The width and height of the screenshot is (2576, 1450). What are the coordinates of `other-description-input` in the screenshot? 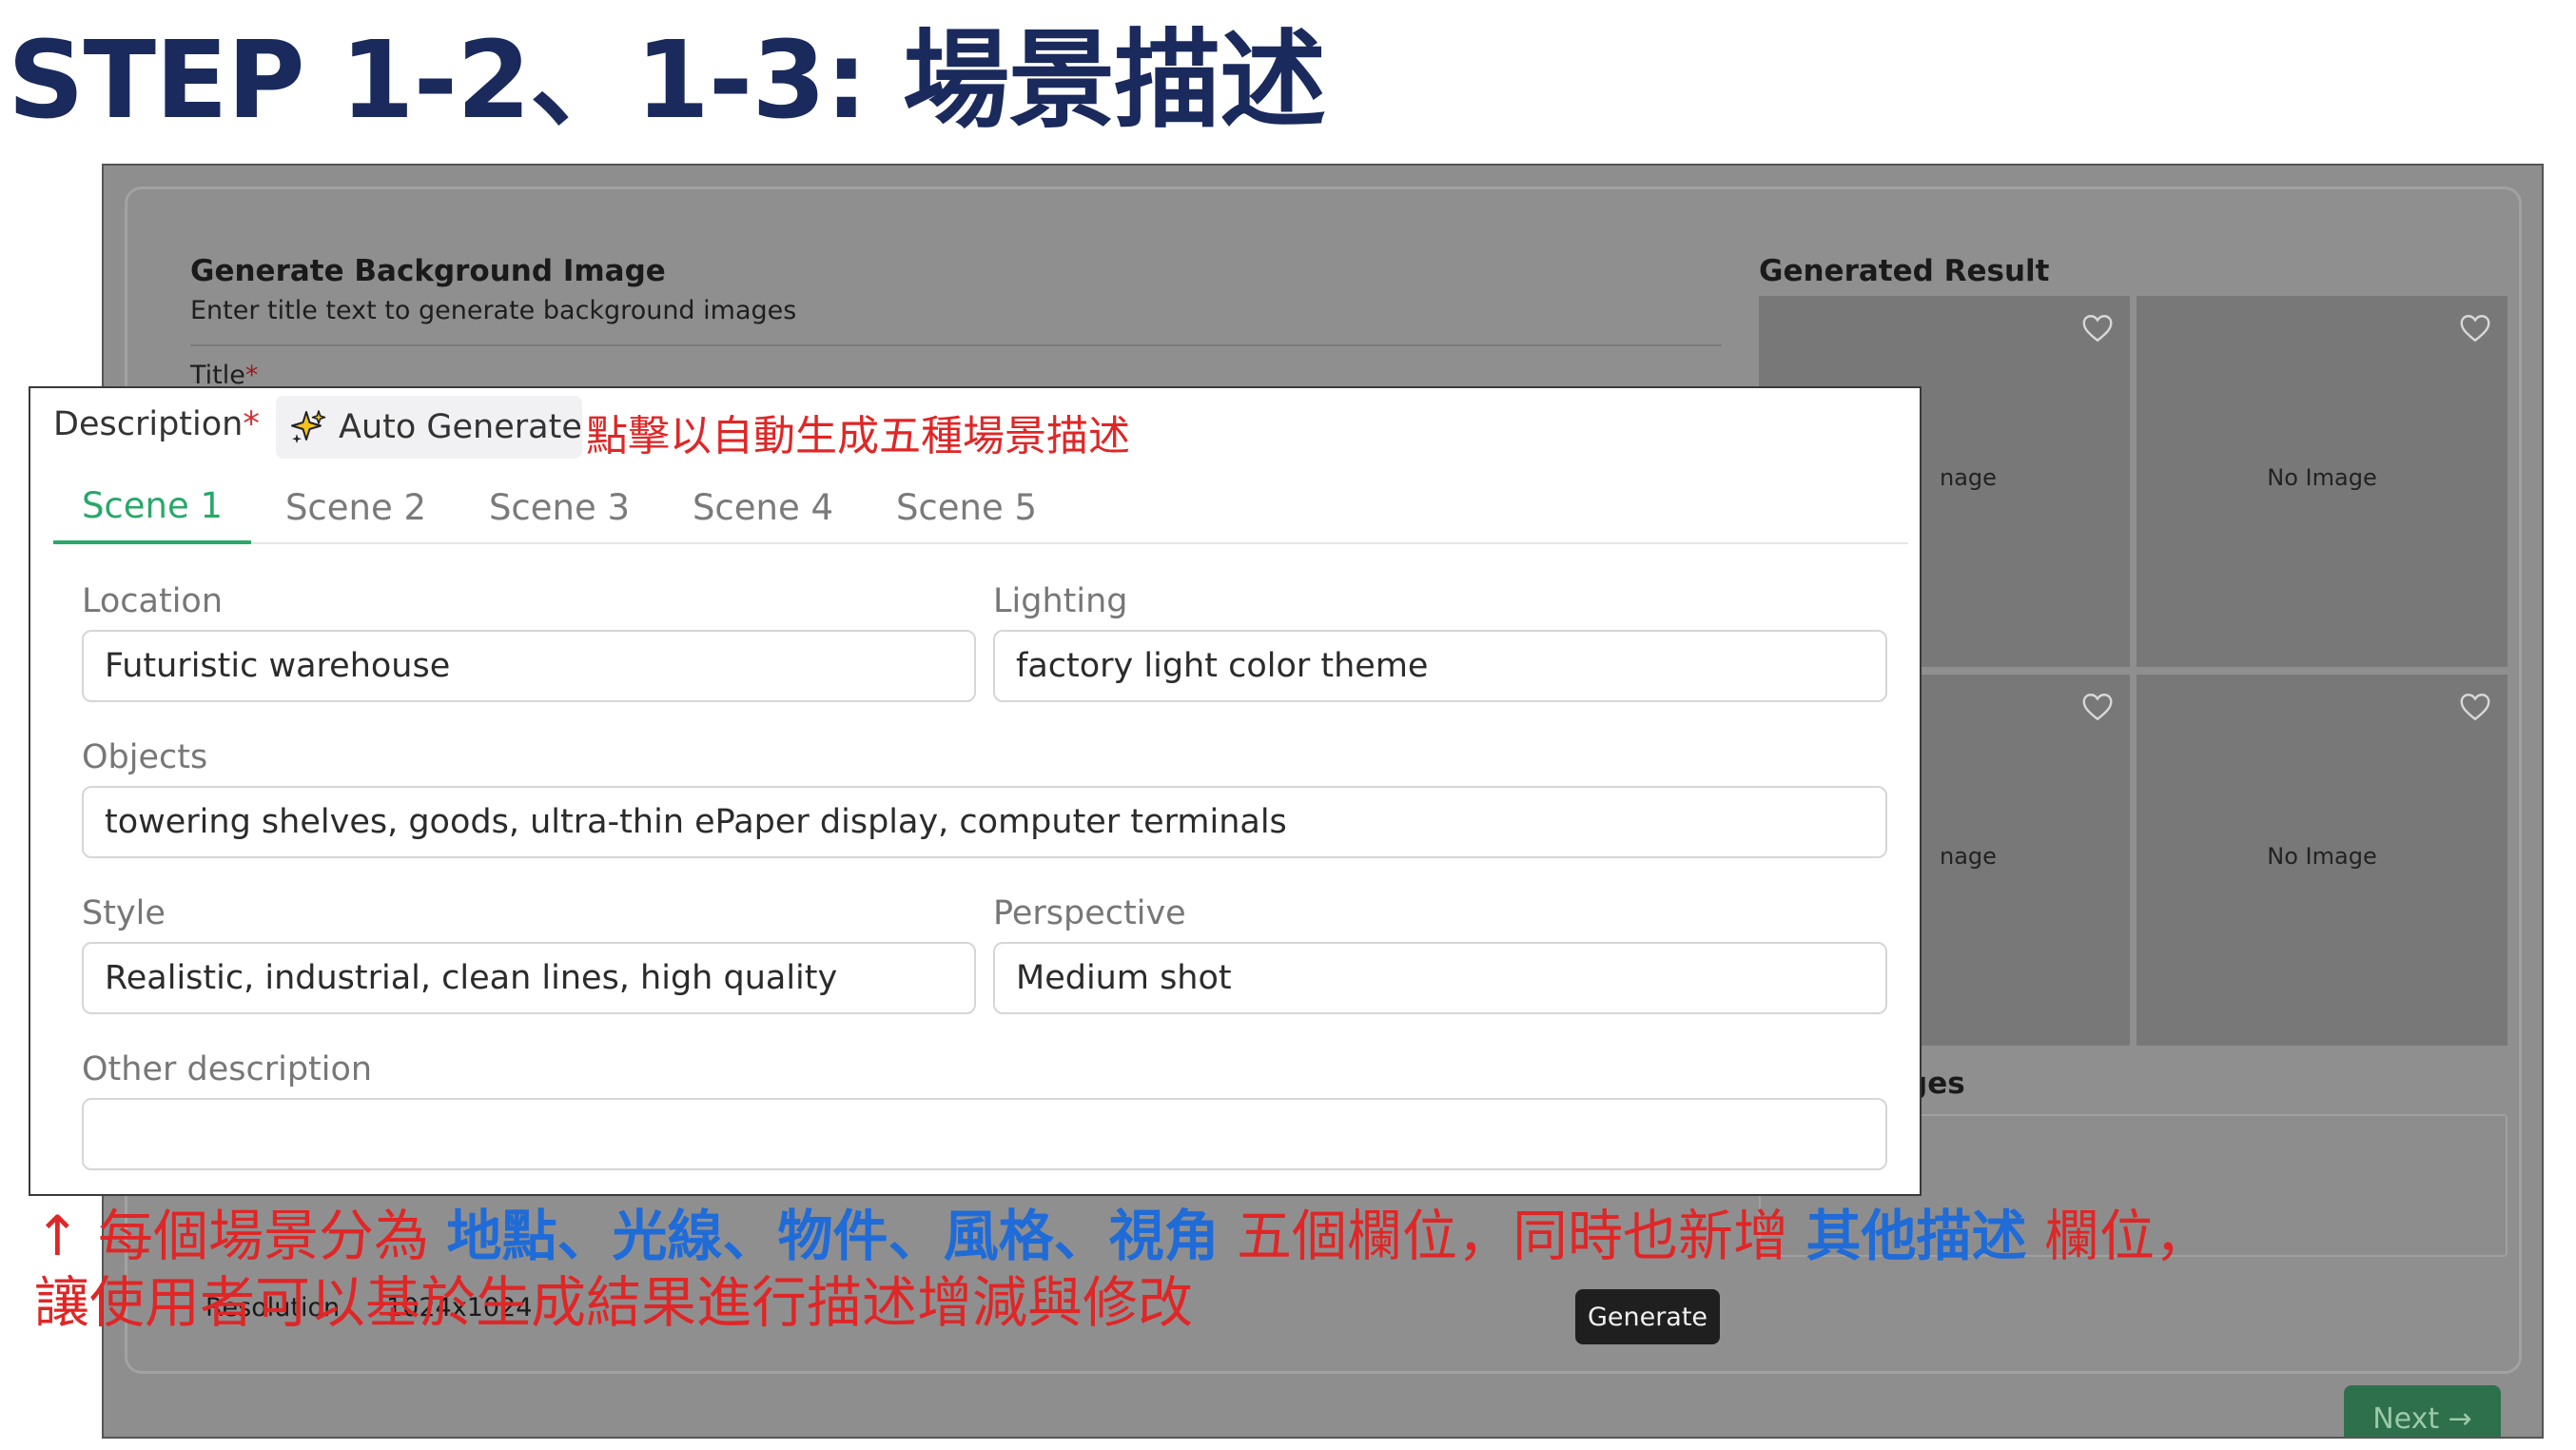 It's located at (985, 1134).